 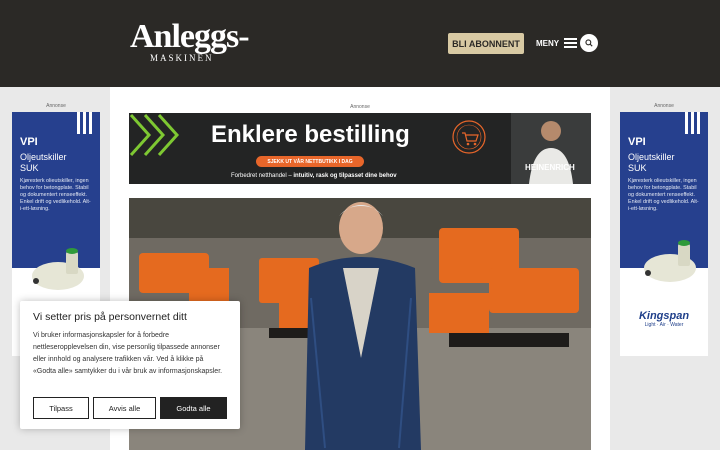 I want to click on site-logo: Anleggs- MASKINEN, so click(x=190, y=41).